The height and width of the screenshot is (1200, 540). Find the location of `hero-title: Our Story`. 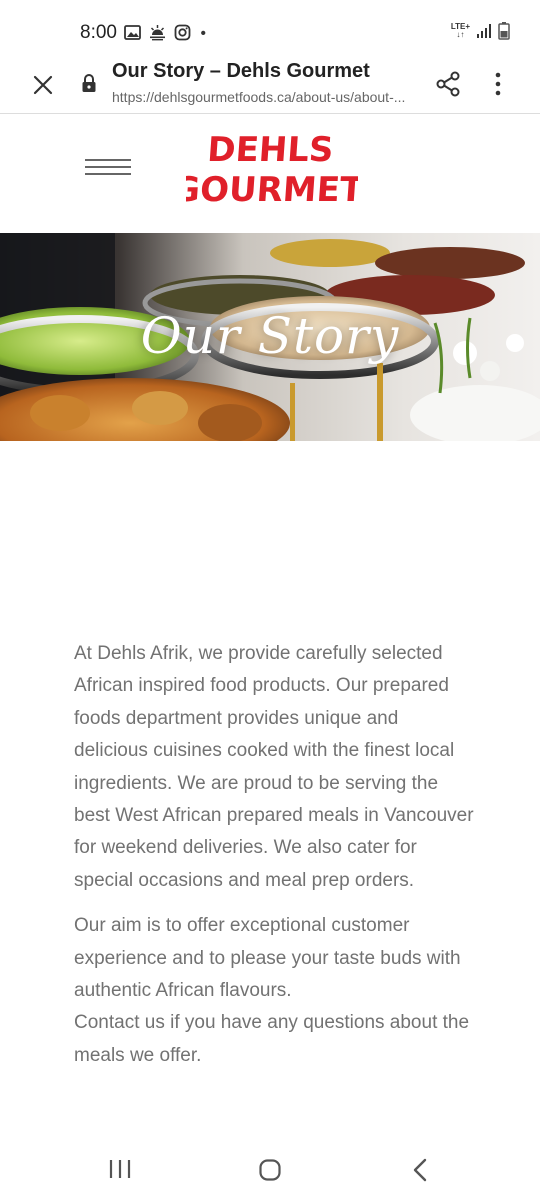

hero-title: Our Story is located at coordinates (270, 336).